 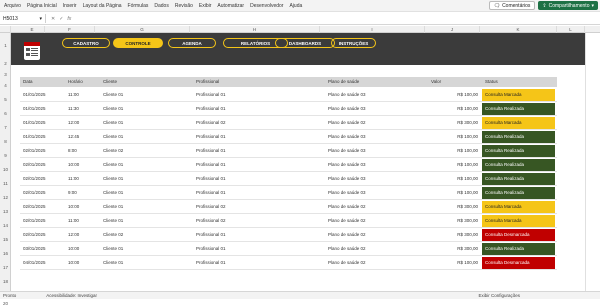 What do you see at coordinates (255, 29) in the screenshot?
I see `column-header-h: H` at bounding box center [255, 29].